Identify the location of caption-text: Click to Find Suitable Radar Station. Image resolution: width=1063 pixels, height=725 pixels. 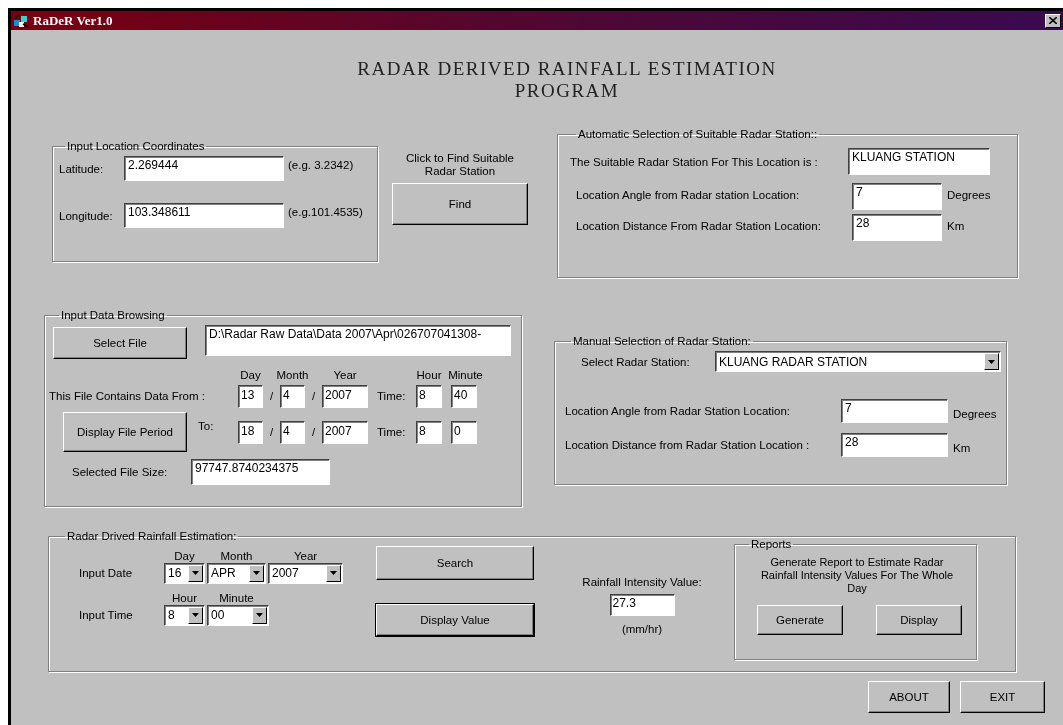
(460, 165).